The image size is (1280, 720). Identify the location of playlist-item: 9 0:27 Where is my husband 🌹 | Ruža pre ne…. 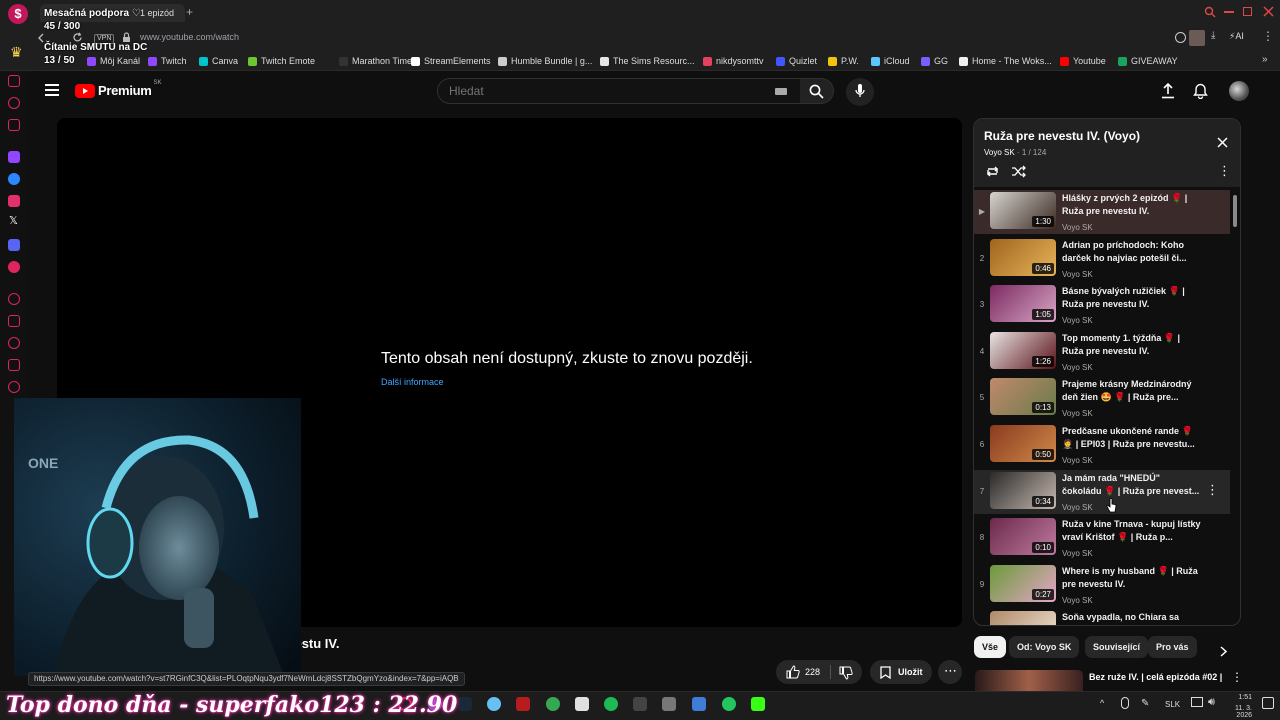
(1102, 586).